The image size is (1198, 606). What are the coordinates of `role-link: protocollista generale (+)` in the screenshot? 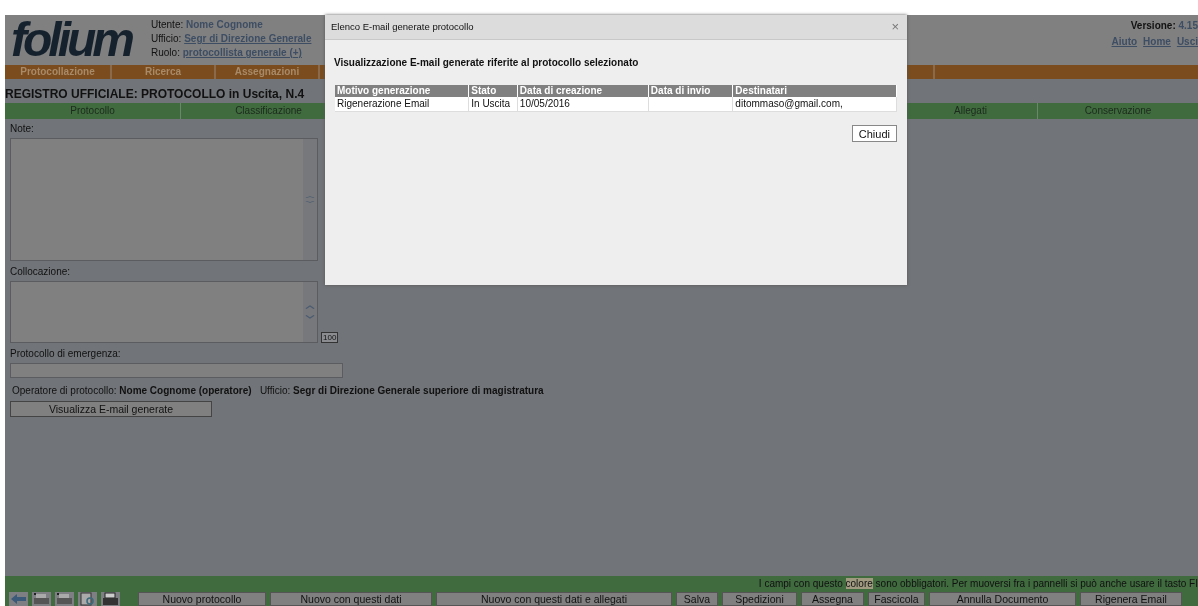 It's located at (242, 52).